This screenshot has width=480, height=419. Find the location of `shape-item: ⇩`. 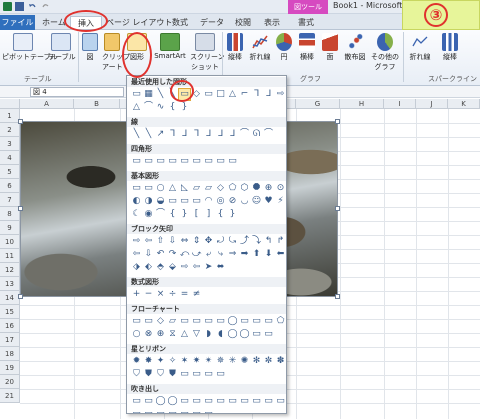

shape-item: ⇩ is located at coordinates (148, 254).